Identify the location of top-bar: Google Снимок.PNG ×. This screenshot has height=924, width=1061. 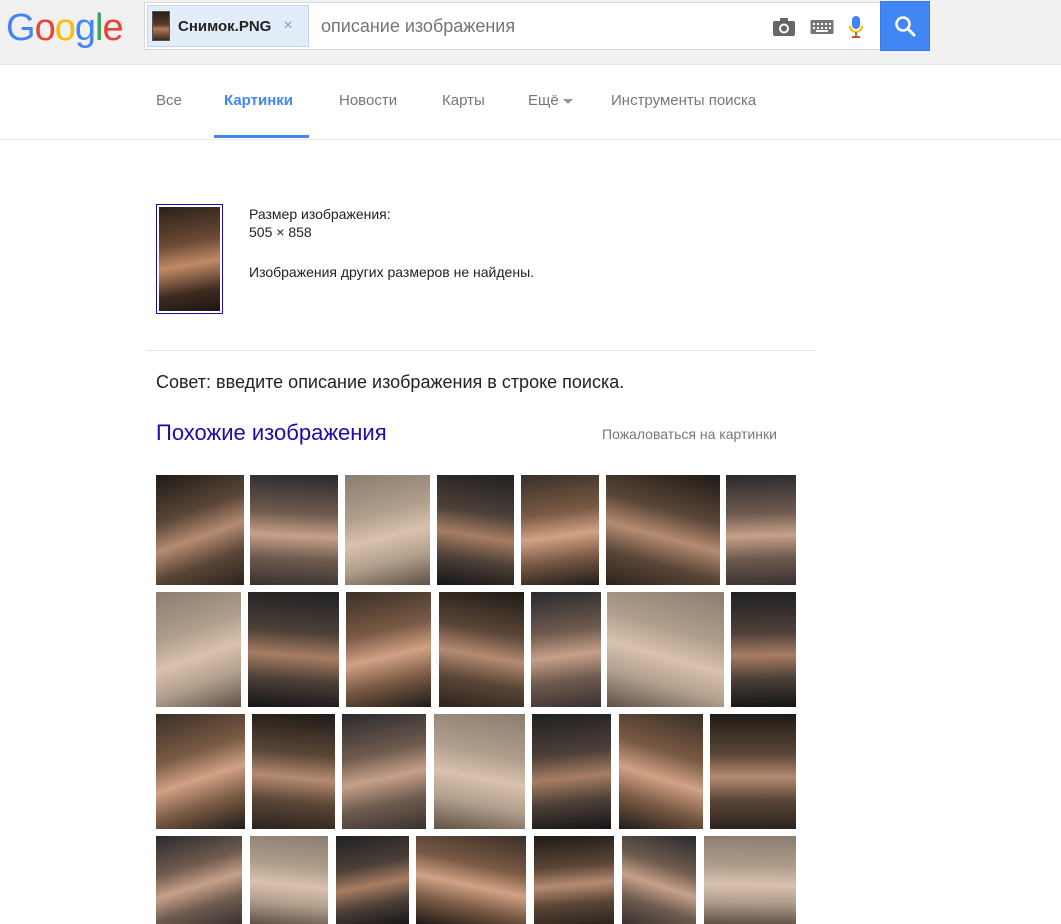
(530, 32).